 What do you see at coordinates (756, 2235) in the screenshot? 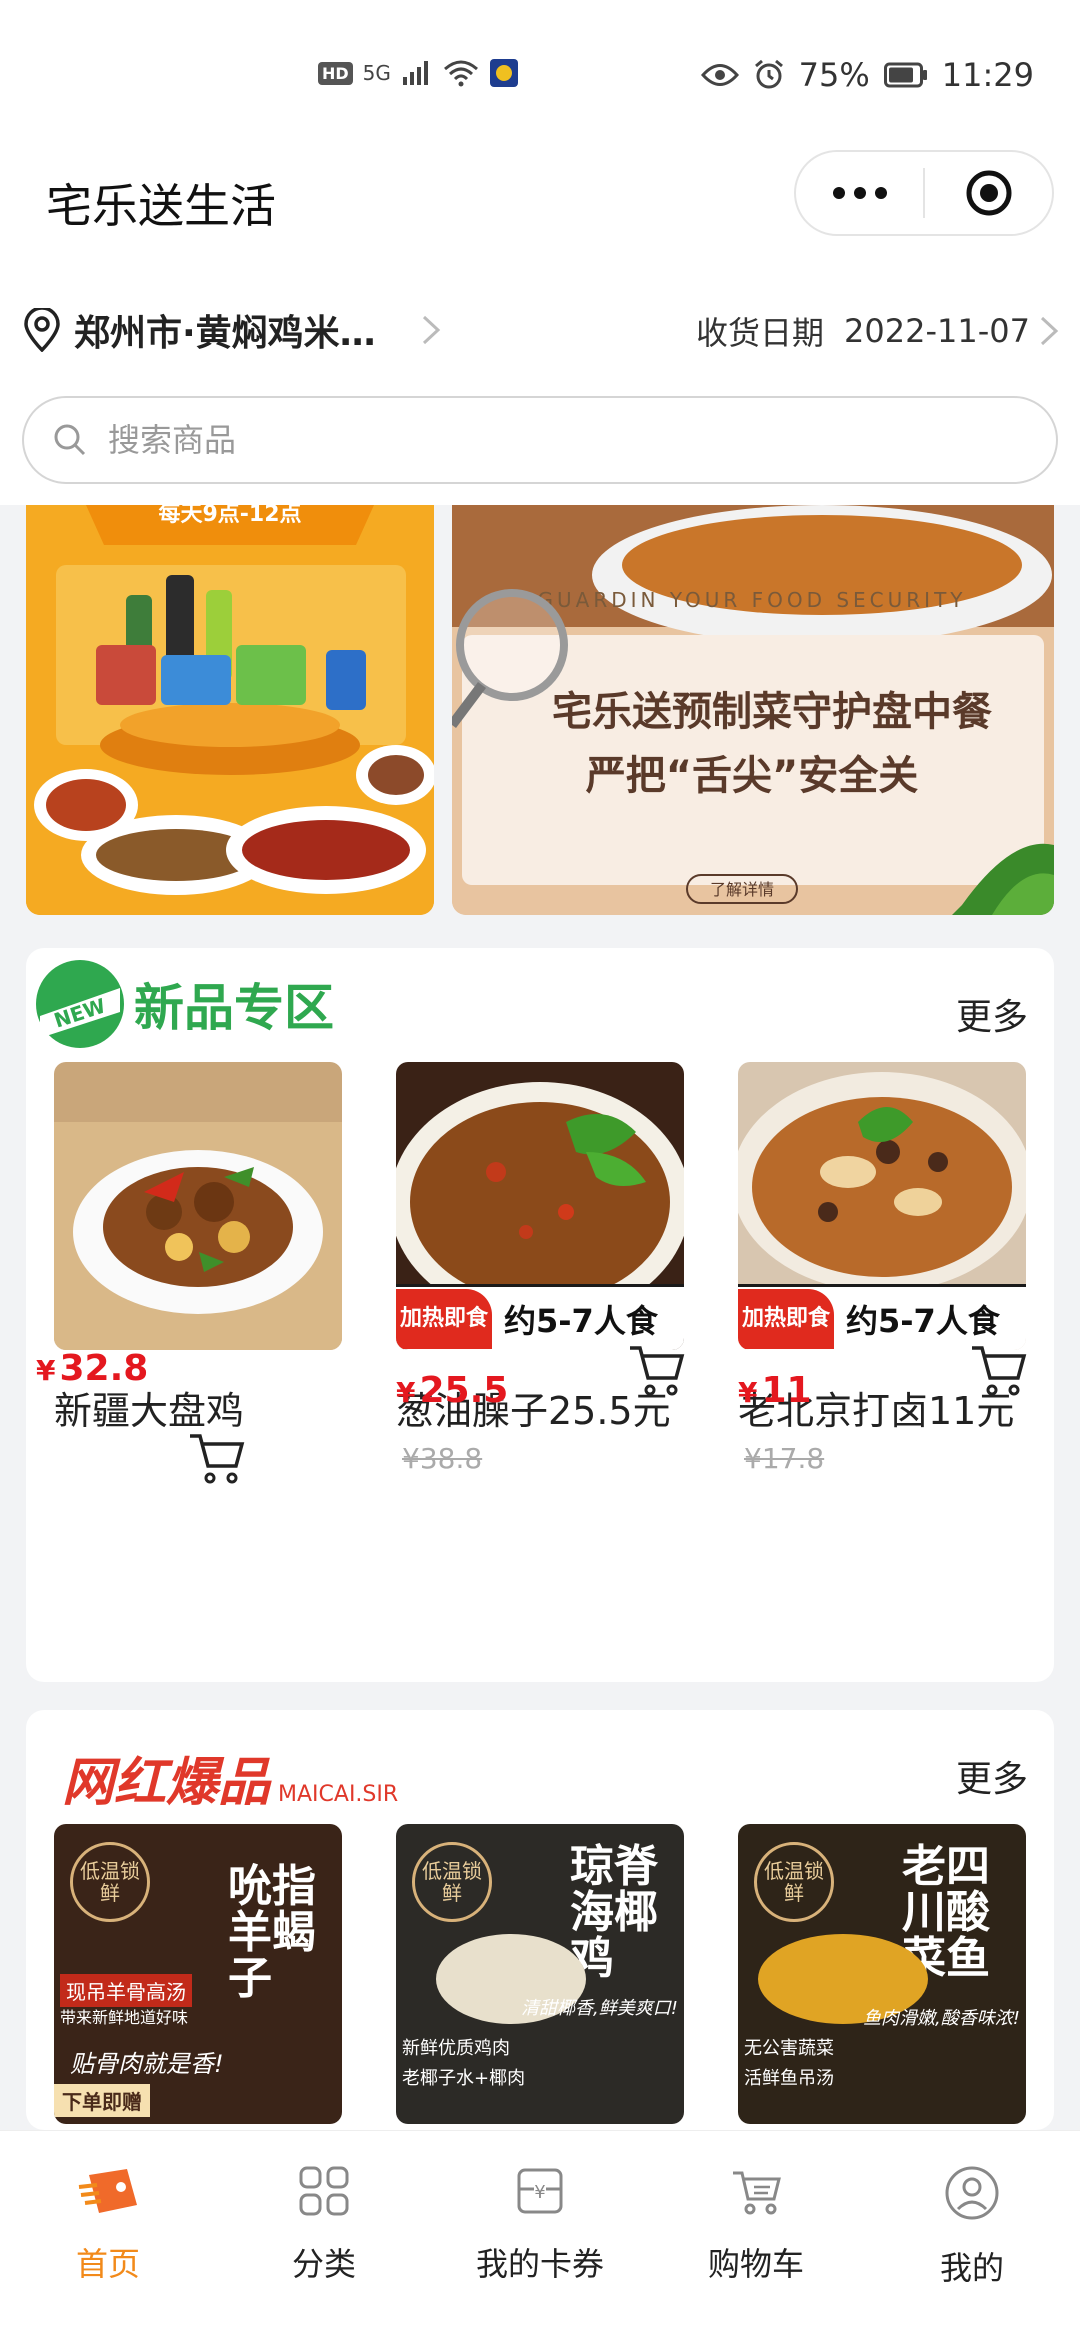
I see `tab-cart: 购物车` at bounding box center [756, 2235].